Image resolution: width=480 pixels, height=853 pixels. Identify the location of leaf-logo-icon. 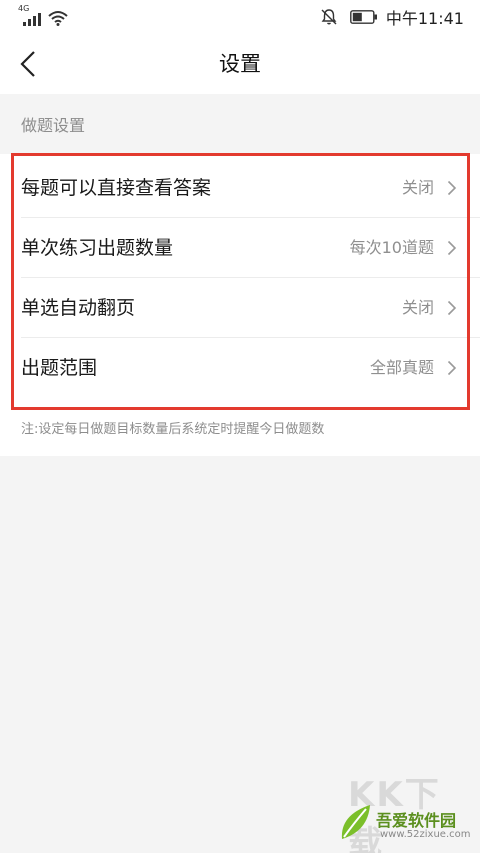
(355, 822).